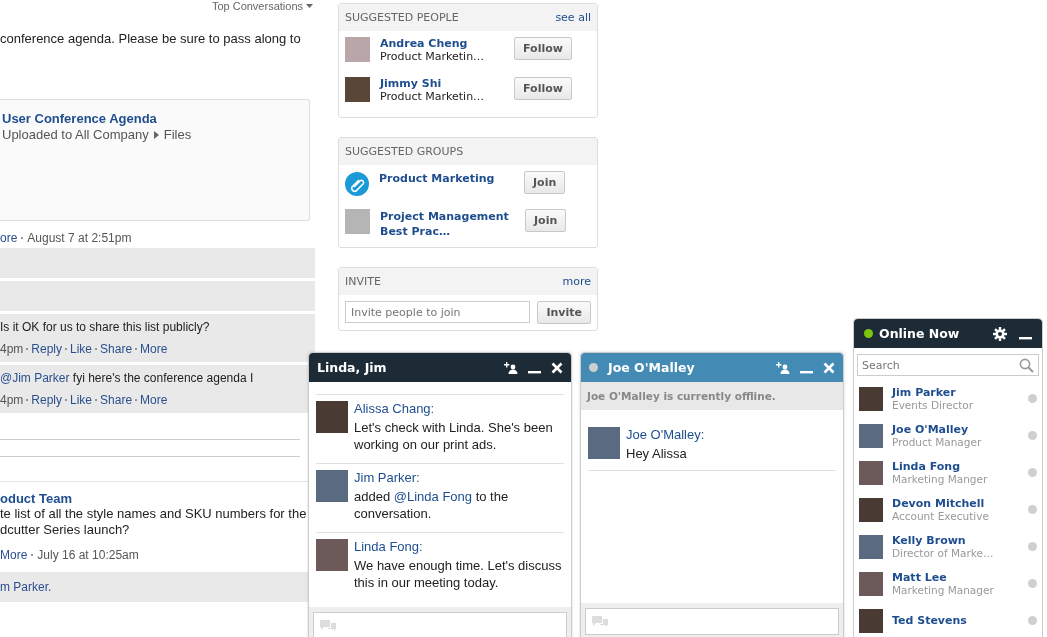  What do you see at coordinates (177, 134) in the screenshot?
I see `attachment-folder: Files` at bounding box center [177, 134].